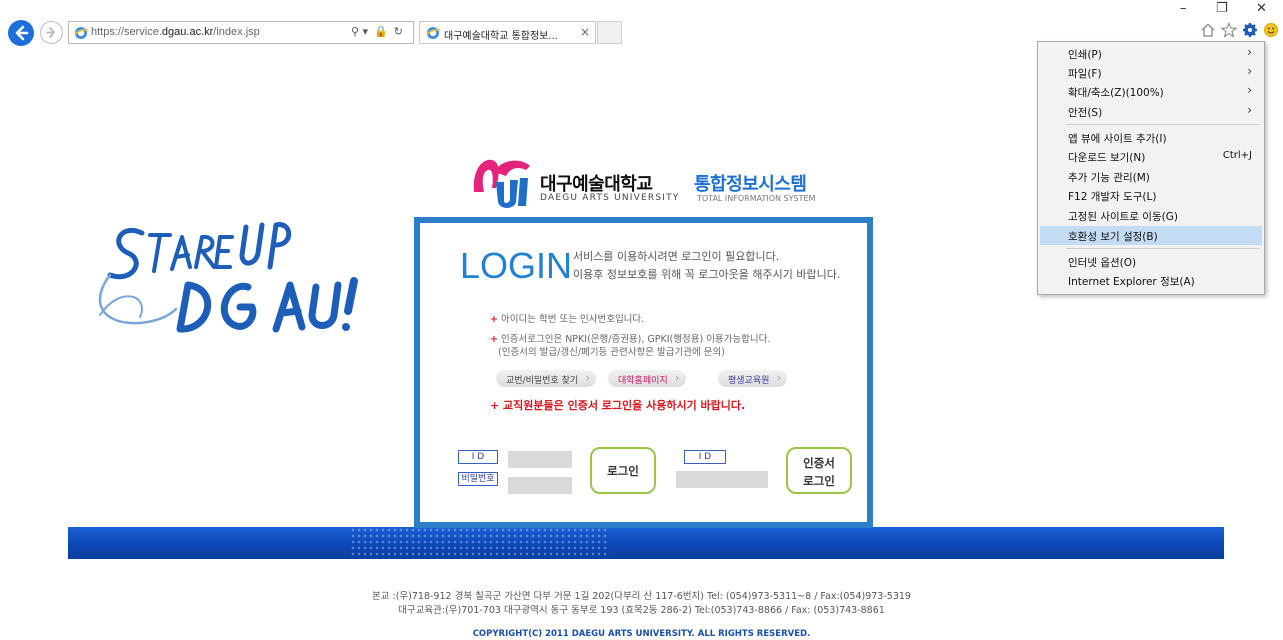  I want to click on system-name-kr: 통합정보시스템, so click(750, 184).